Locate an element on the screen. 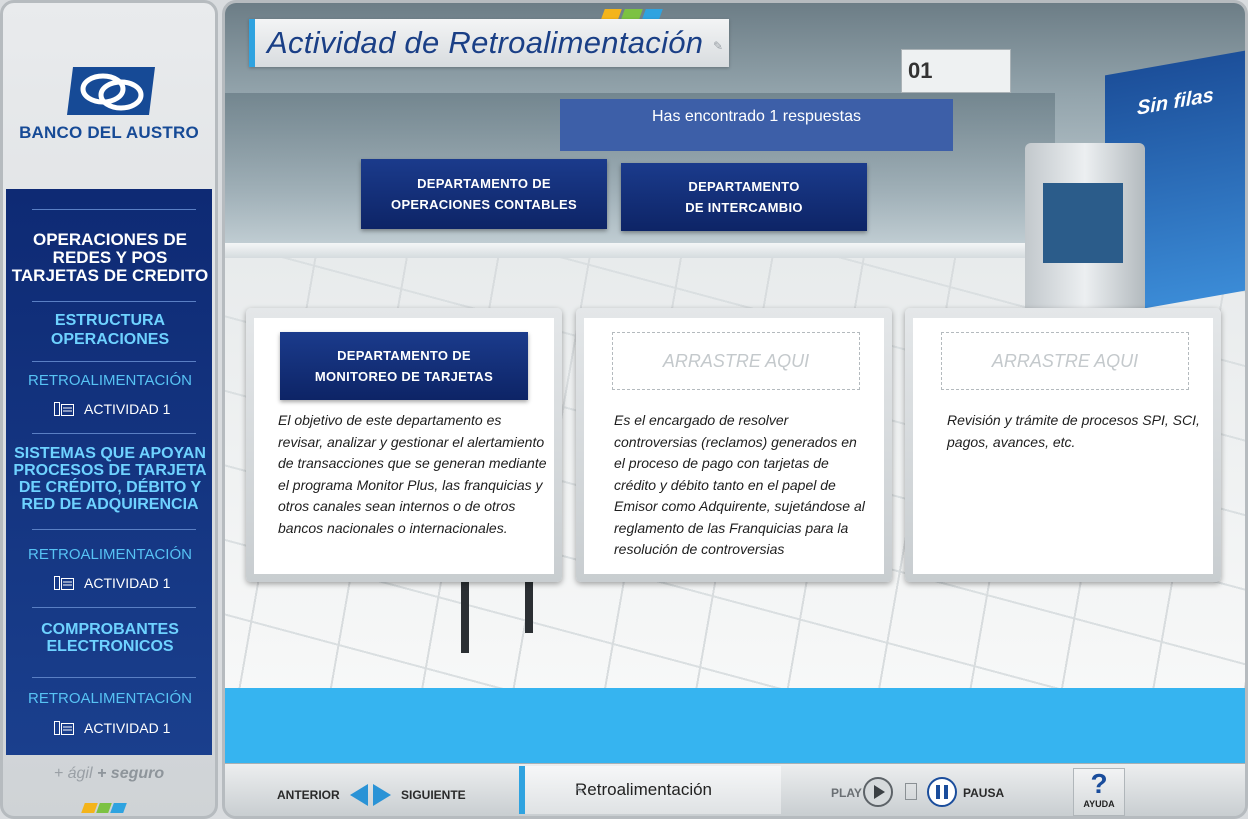 The height and width of the screenshot is (819, 1248). current-section: Retroalimentación ✎ is located at coordinates (650, 790).